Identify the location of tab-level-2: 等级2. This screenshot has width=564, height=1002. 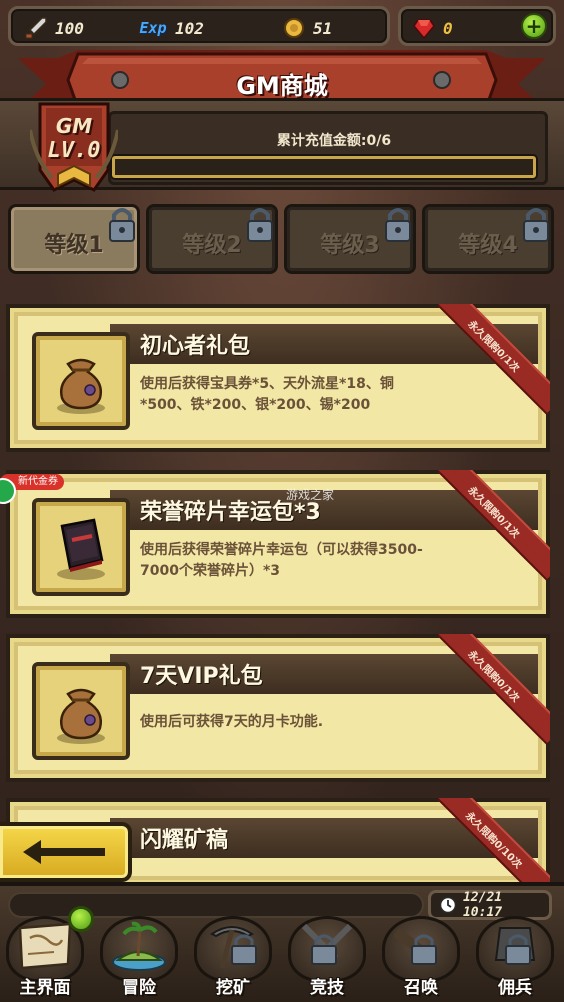
(212, 239).